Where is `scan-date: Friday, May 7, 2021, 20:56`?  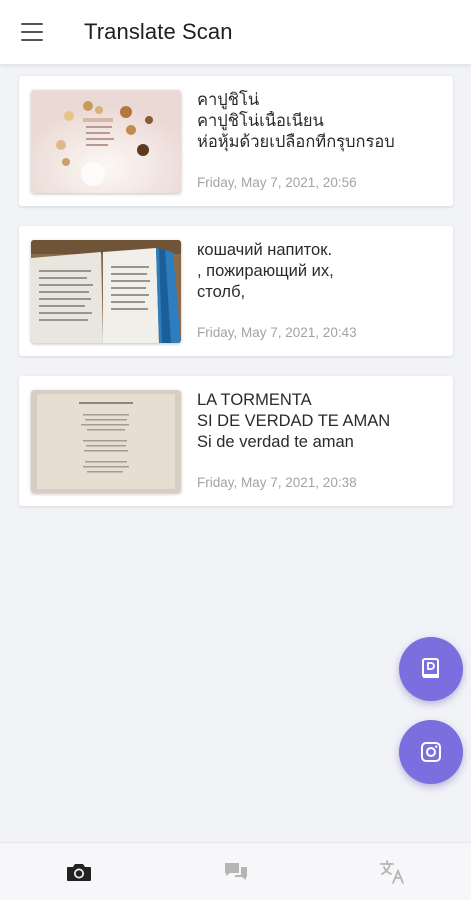
scan-date: Friday, May 7, 2021, 20:56 is located at coordinates (277, 182).